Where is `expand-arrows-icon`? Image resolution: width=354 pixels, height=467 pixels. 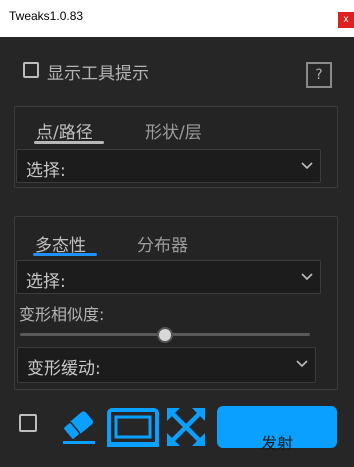 expand-arrows-icon is located at coordinates (186, 427).